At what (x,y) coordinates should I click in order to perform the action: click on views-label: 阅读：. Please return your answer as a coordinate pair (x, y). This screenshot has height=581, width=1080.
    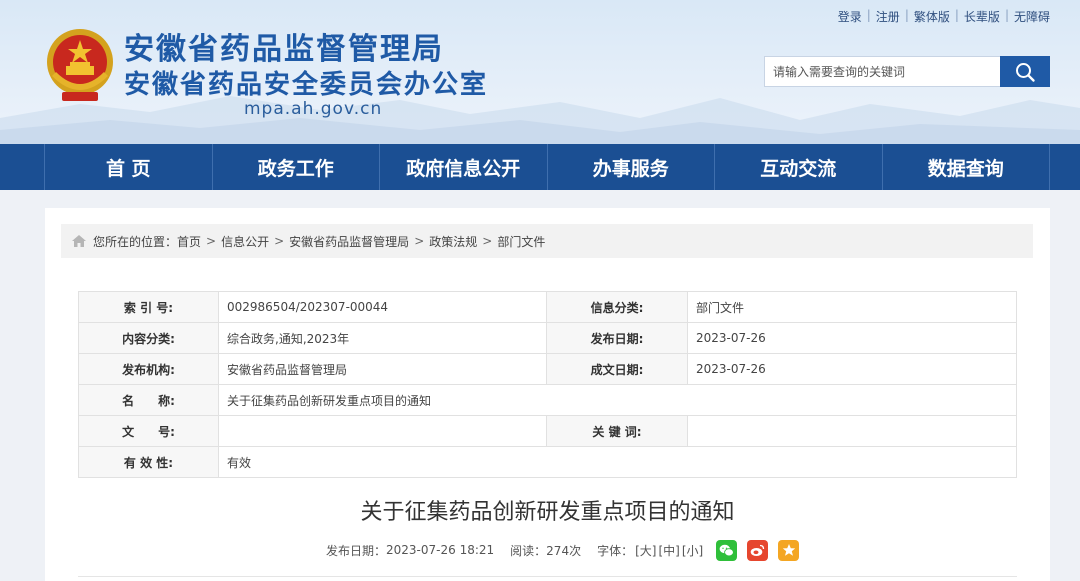
    Looking at the image, I should click on (528, 550).